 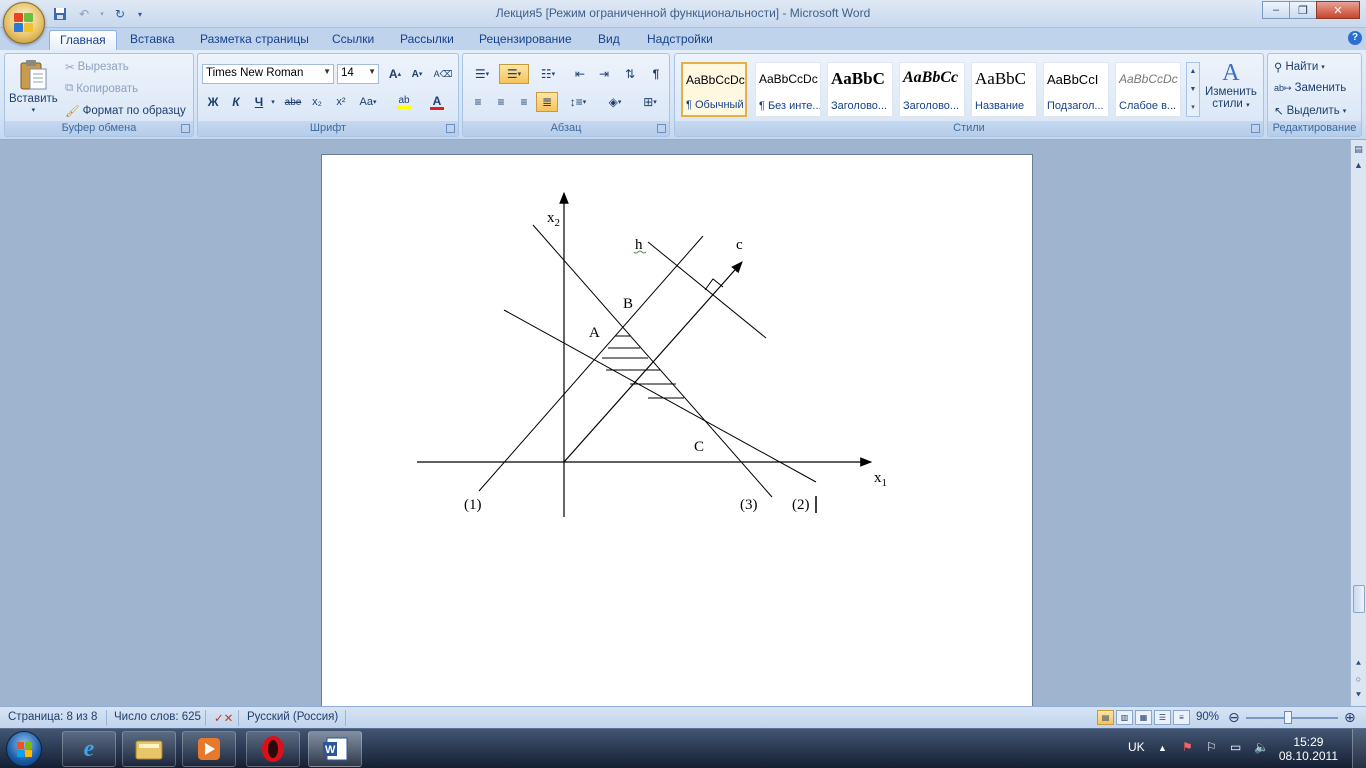 What do you see at coordinates (236, 102) in the screenshot?
I see `italic-button: К` at bounding box center [236, 102].